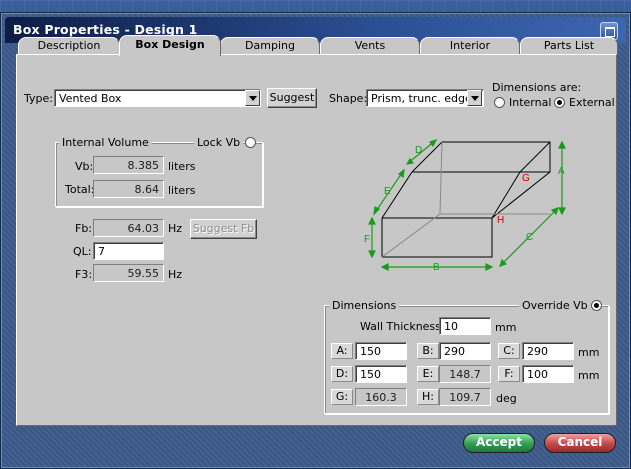 The image size is (631, 469). Describe the element at coordinates (470, 45) in the screenshot. I see `tab-interior: Interior` at that location.